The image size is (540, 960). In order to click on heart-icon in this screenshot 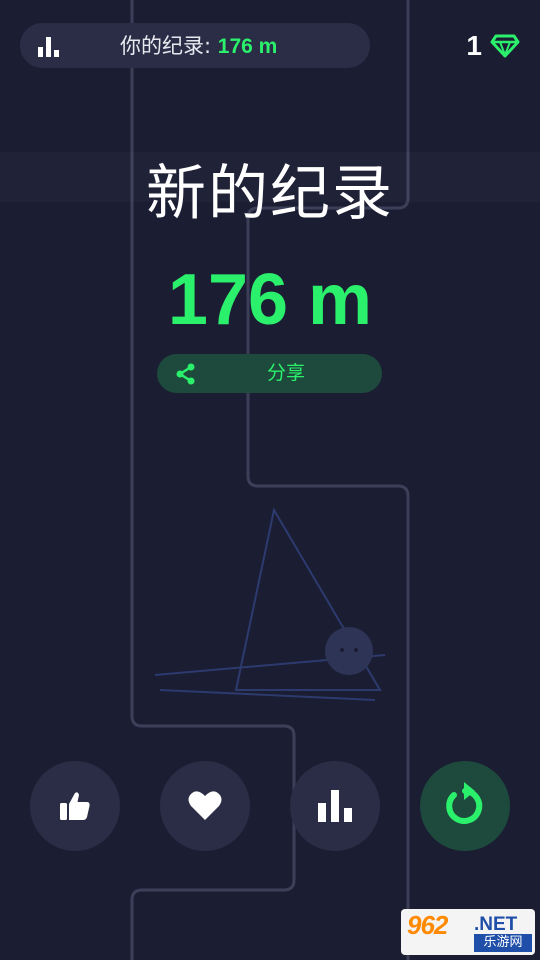, I will do `click(205, 805)`.